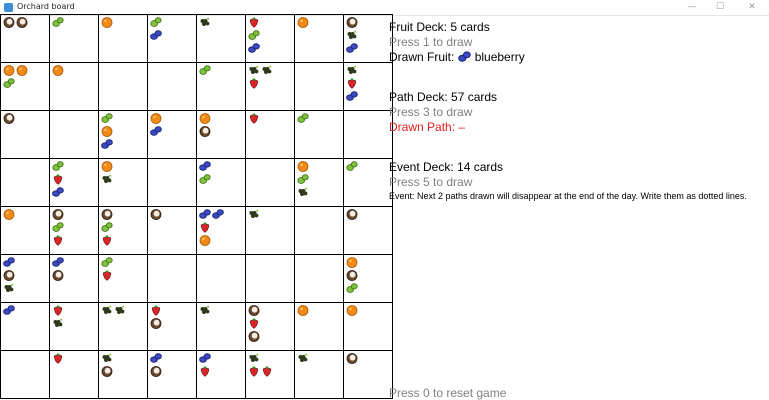  Describe the element at coordinates (578, 57) in the screenshot. I see `drawn-fruit: Drawn Fruit: blueberry` at that location.